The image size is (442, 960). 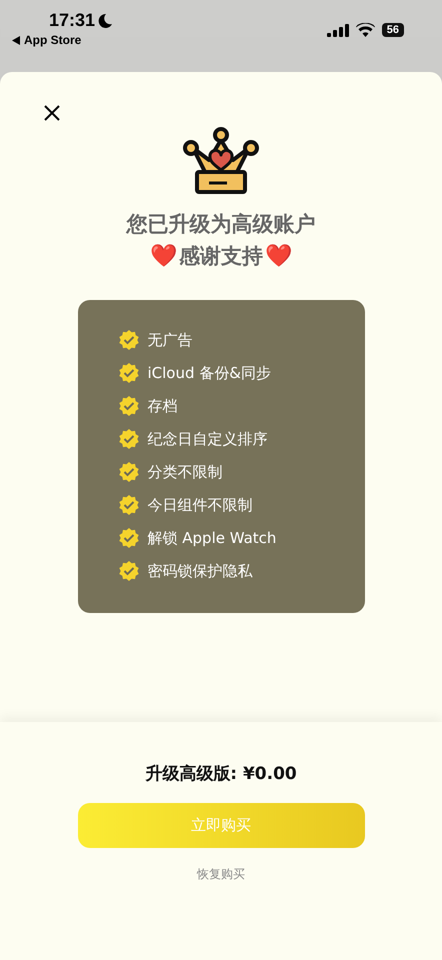 What do you see at coordinates (393, 30) in the screenshot?
I see `battery-indicator: 56` at bounding box center [393, 30].